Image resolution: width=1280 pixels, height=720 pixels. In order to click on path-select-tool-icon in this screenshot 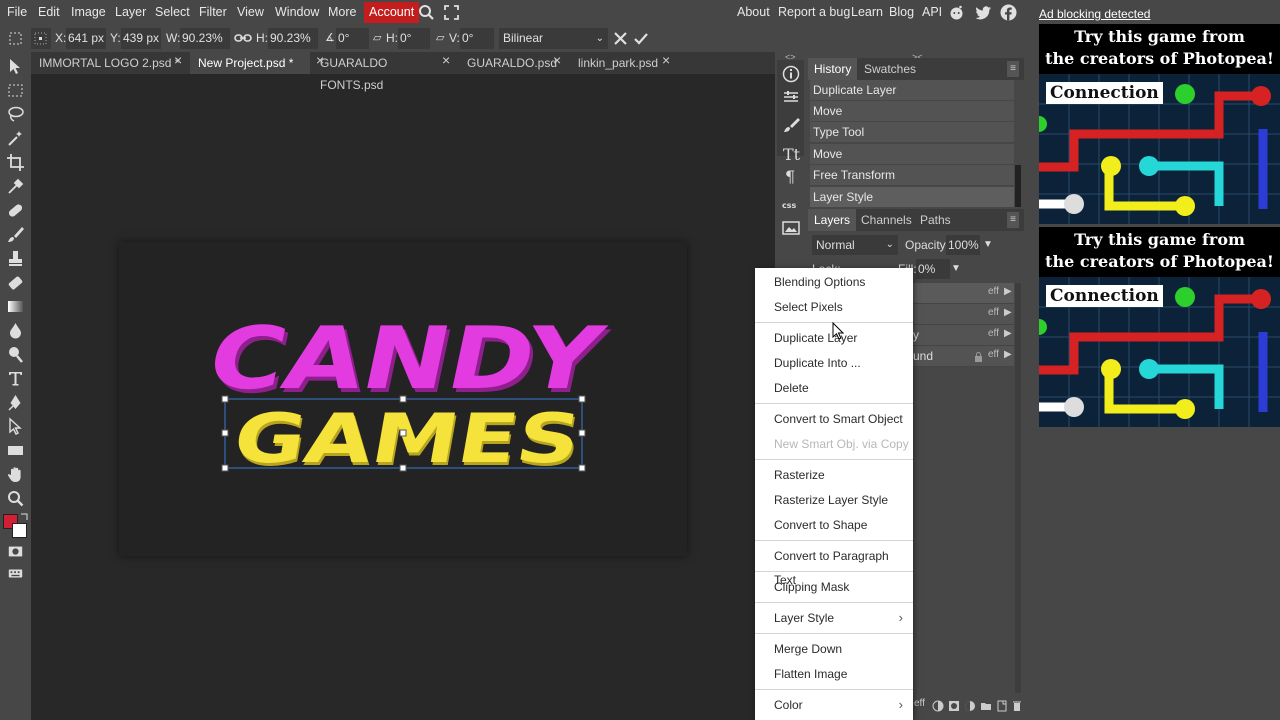, I will do `click(15, 426)`.